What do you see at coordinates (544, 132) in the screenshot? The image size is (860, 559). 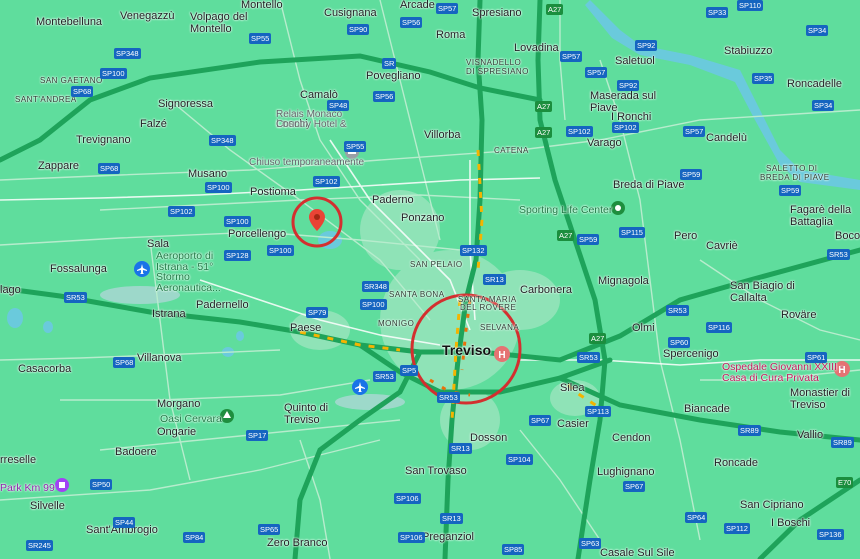 I see `road-shield: A27` at bounding box center [544, 132].